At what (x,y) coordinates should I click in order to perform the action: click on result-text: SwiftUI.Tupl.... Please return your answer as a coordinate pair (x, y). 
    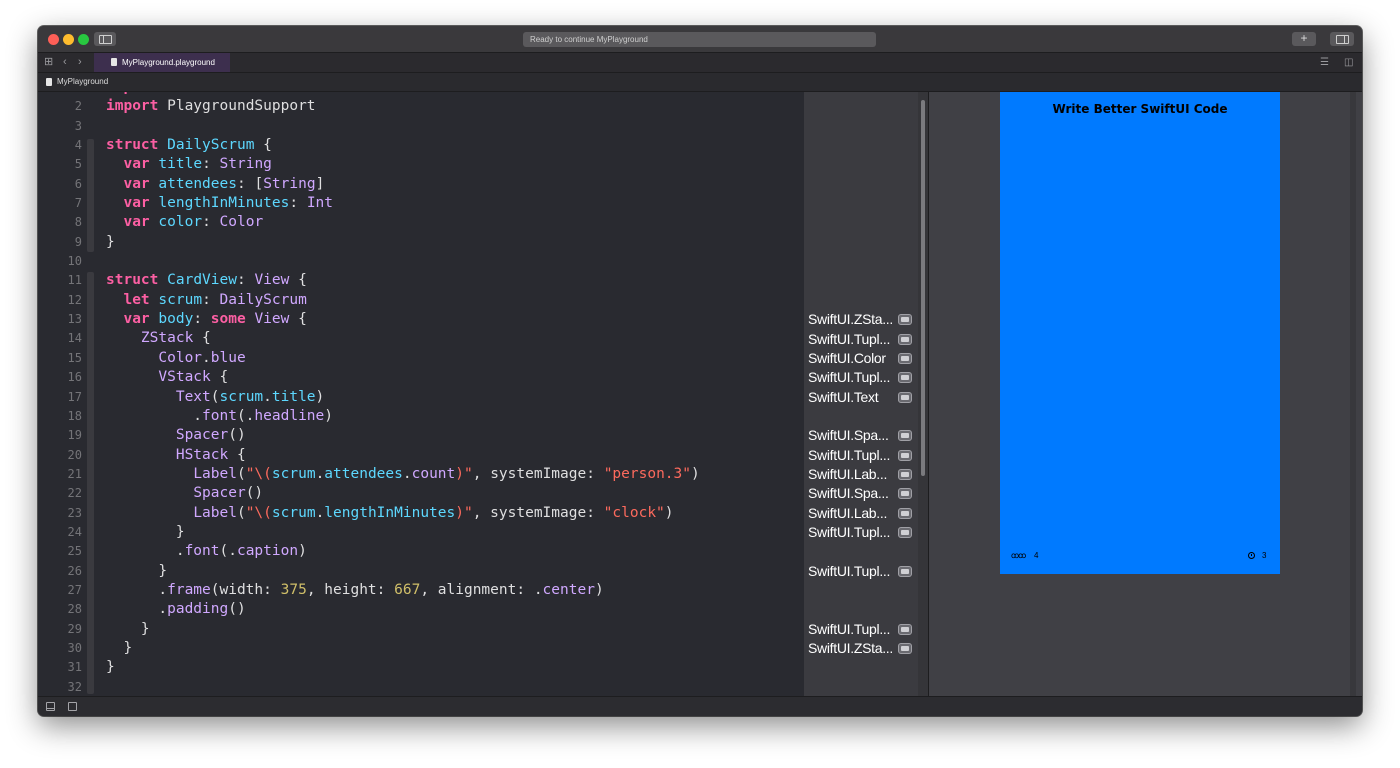
    Looking at the image, I should click on (849, 532).